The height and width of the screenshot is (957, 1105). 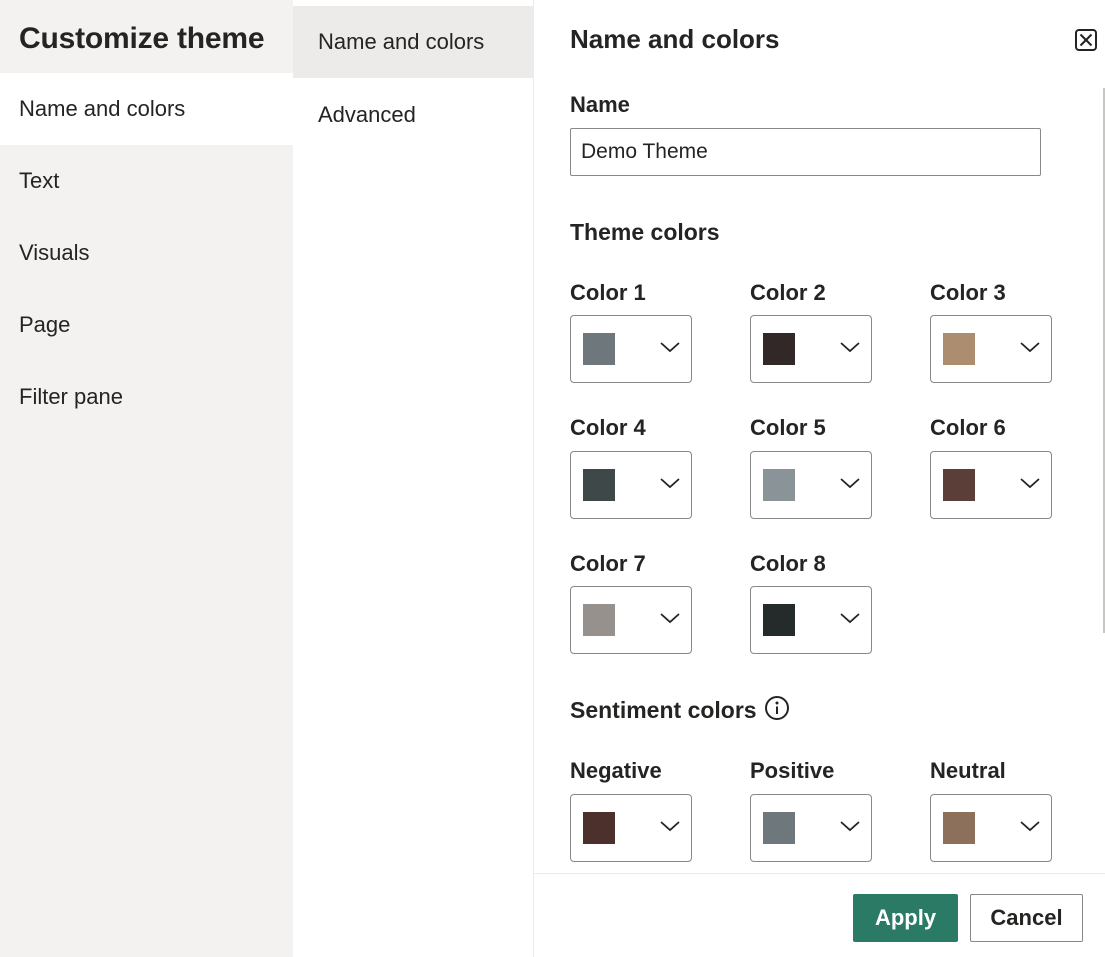 What do you see at coordinates (600, 104) in the screenshot?
I see `name-label: Name` at bounding box center [600, 104].